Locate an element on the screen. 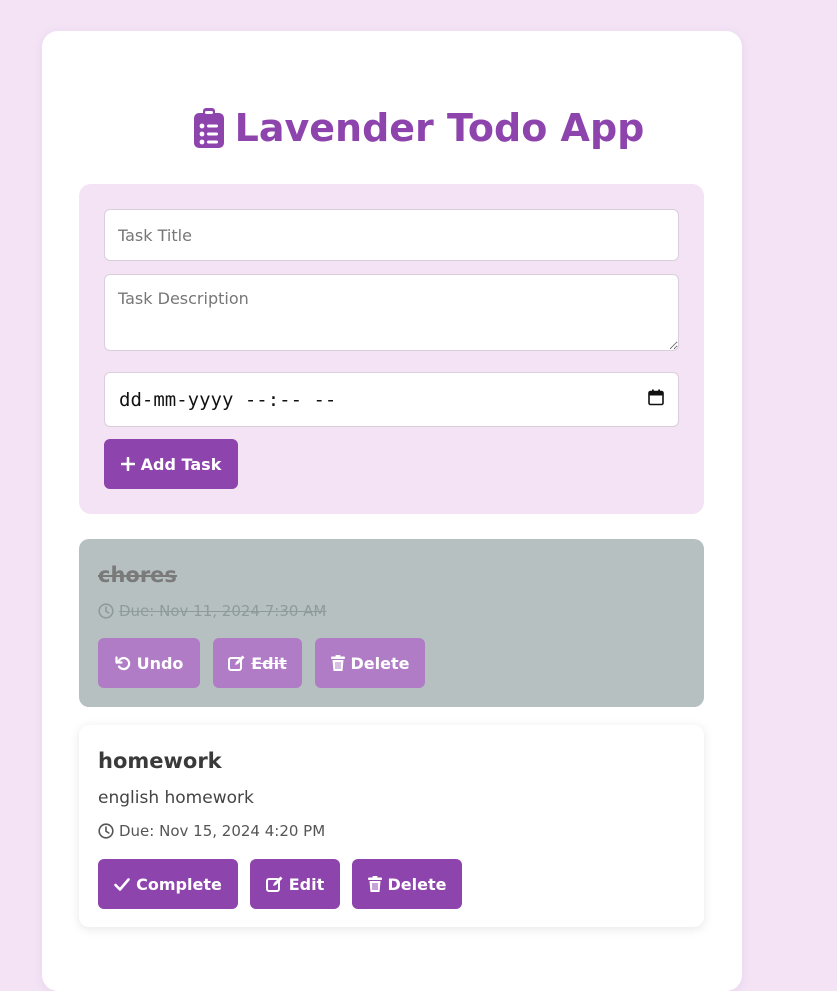 This screenshot has height=991, width=837. task-title-input is located at coordinates (391, 235).